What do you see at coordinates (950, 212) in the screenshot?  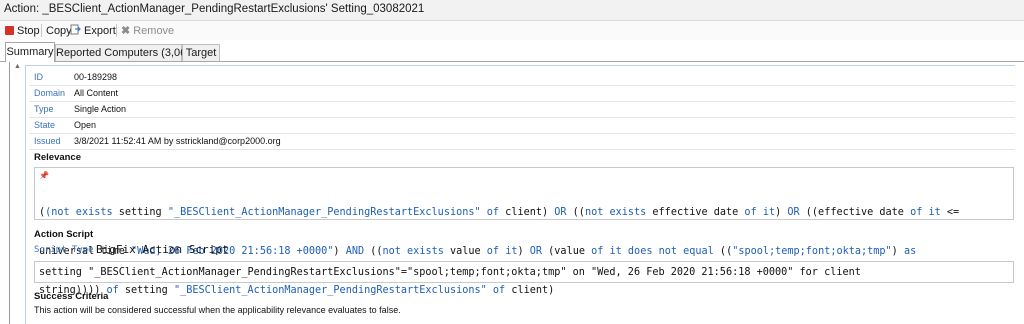 I see `code-token: <=` at bounding box center [950, 212].